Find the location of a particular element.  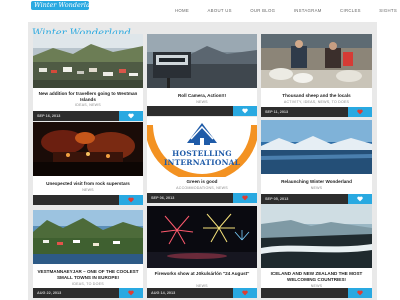

post-title: Unexpected visit from rock superstars is located at coordinates (88, 184).